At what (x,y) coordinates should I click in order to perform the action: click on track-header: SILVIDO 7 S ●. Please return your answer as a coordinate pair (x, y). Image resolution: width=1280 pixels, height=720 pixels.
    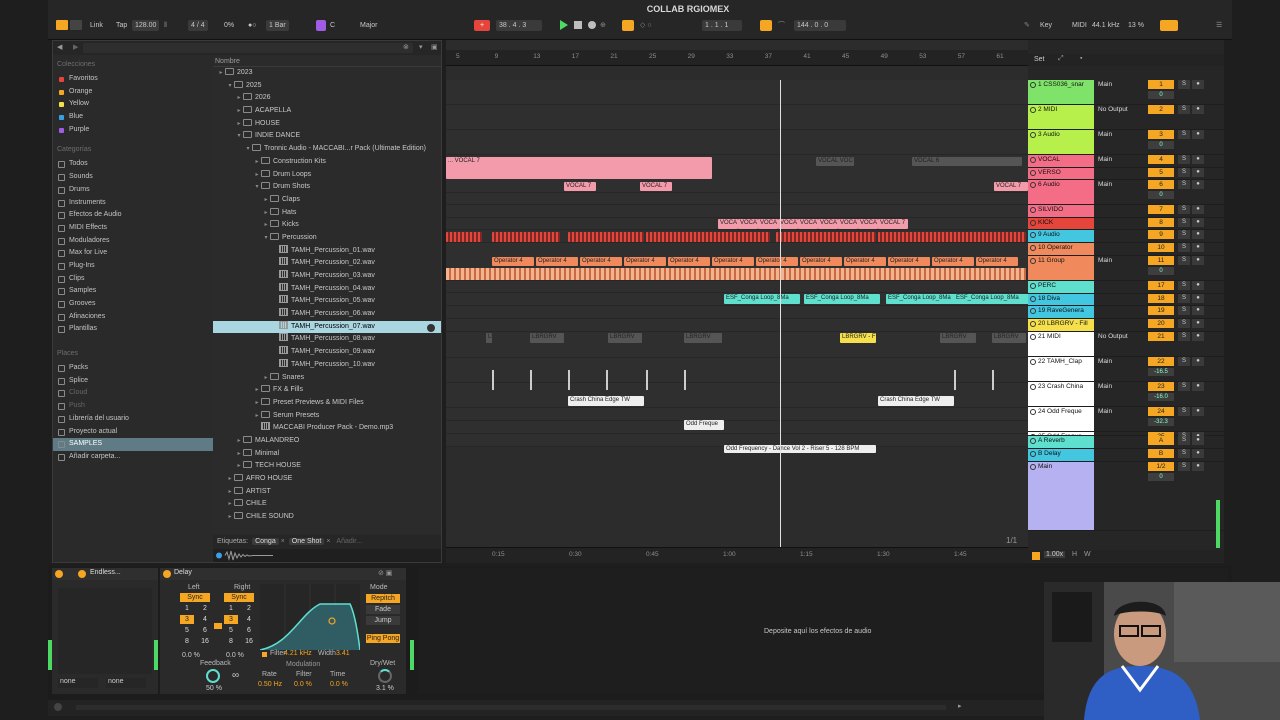
    Looking at the image, I should click on (1126, 211).